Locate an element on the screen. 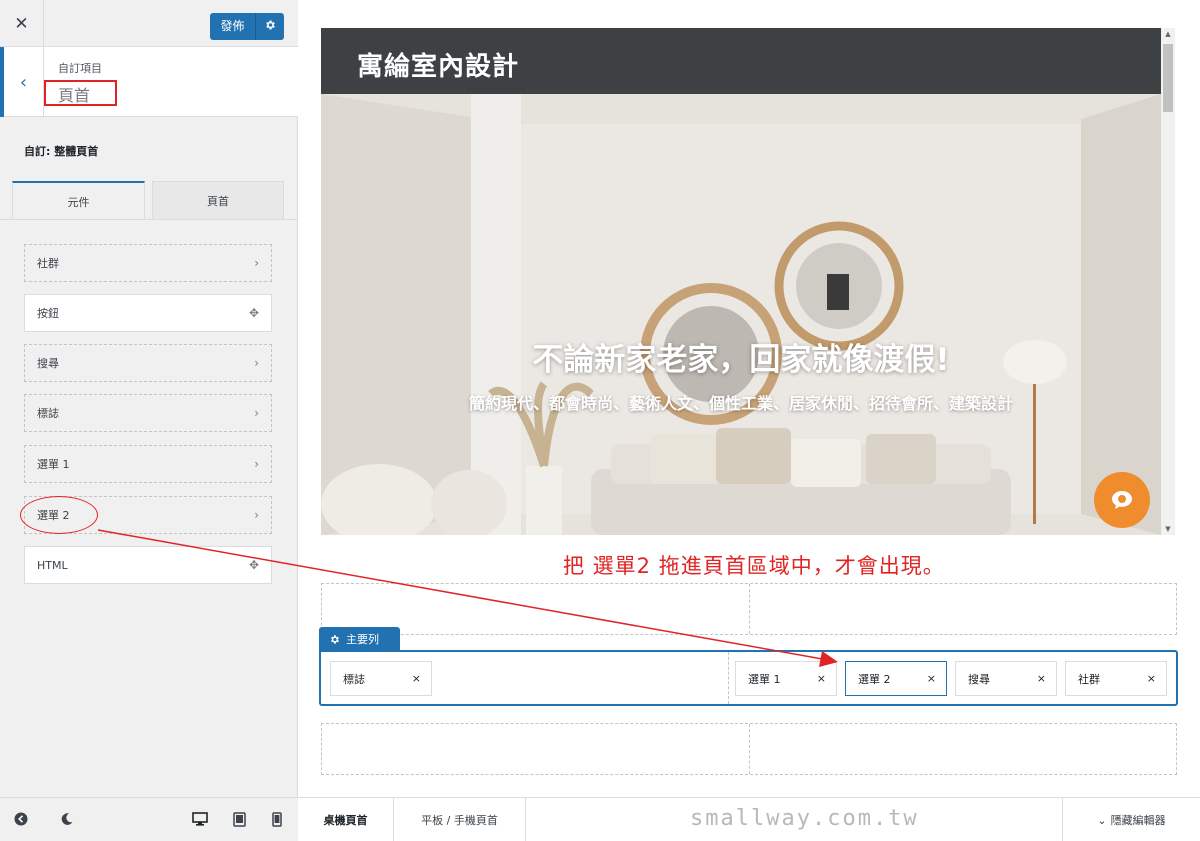 The height and width of the screenshot is (841, 1200). tab-divider is located at coordinates (149, 219).